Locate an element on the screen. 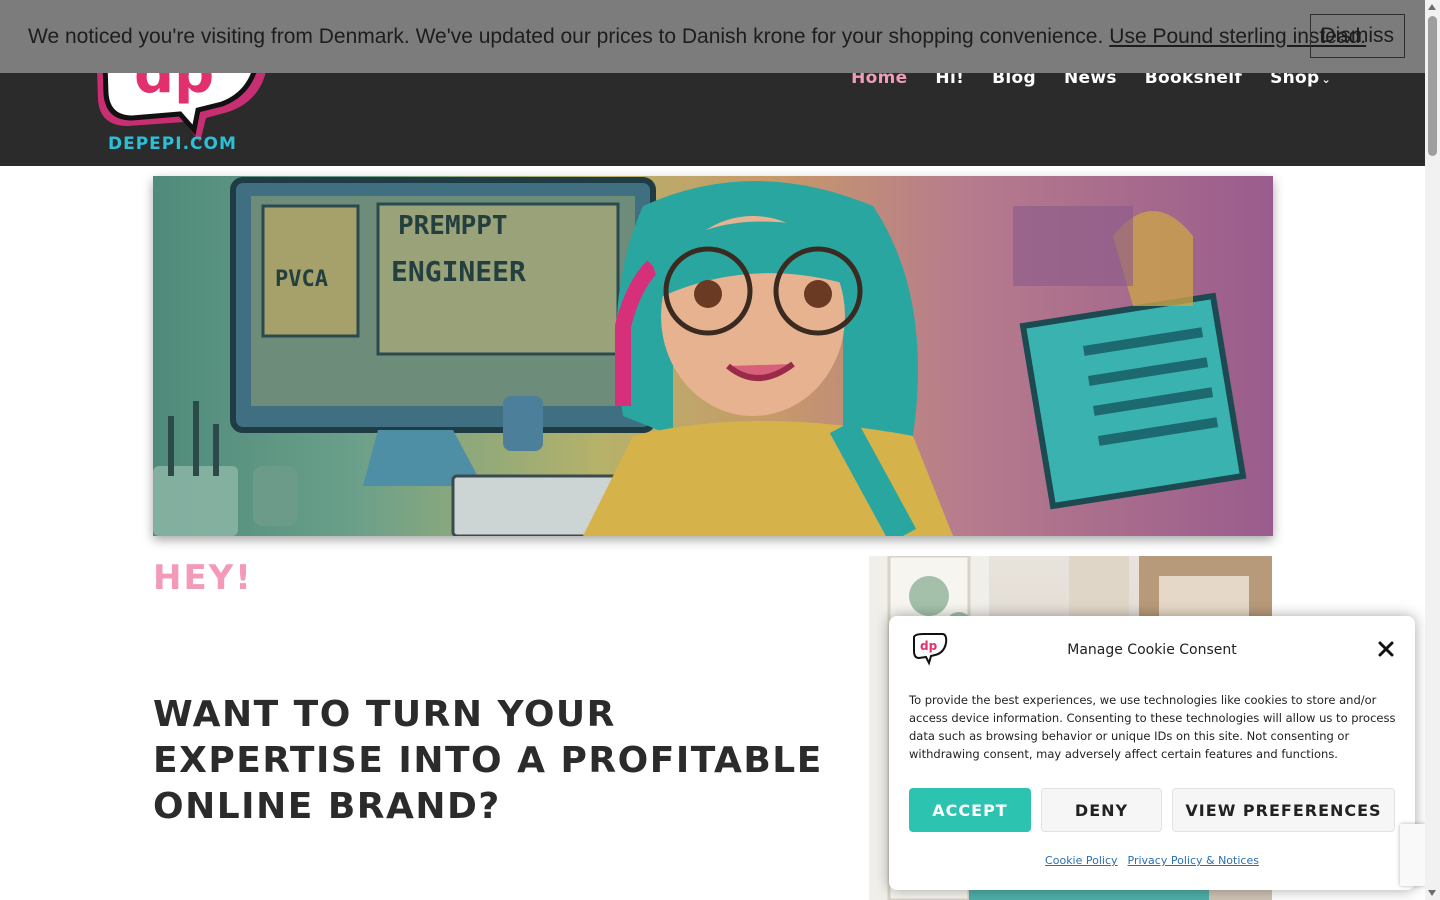  logo-text: DEPEPI.COM is located at coordinates (172, 144).